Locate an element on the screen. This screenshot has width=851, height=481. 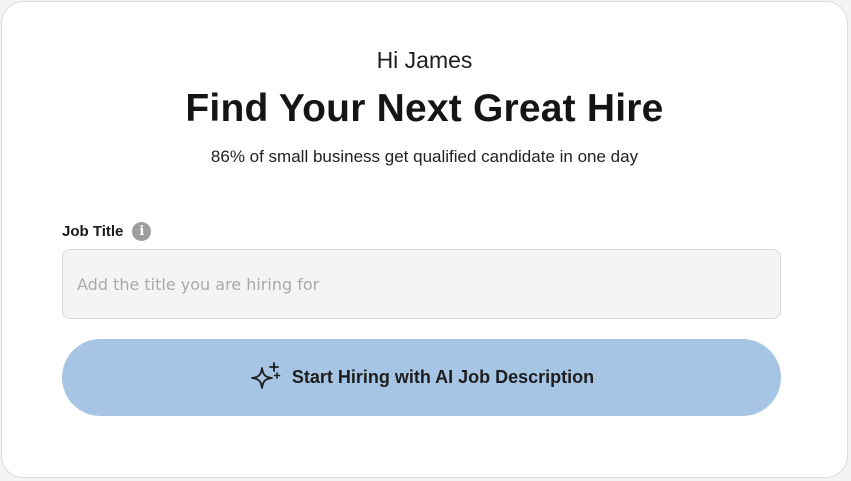
greeting-text: Hi James is located at coordinates (424, 60).